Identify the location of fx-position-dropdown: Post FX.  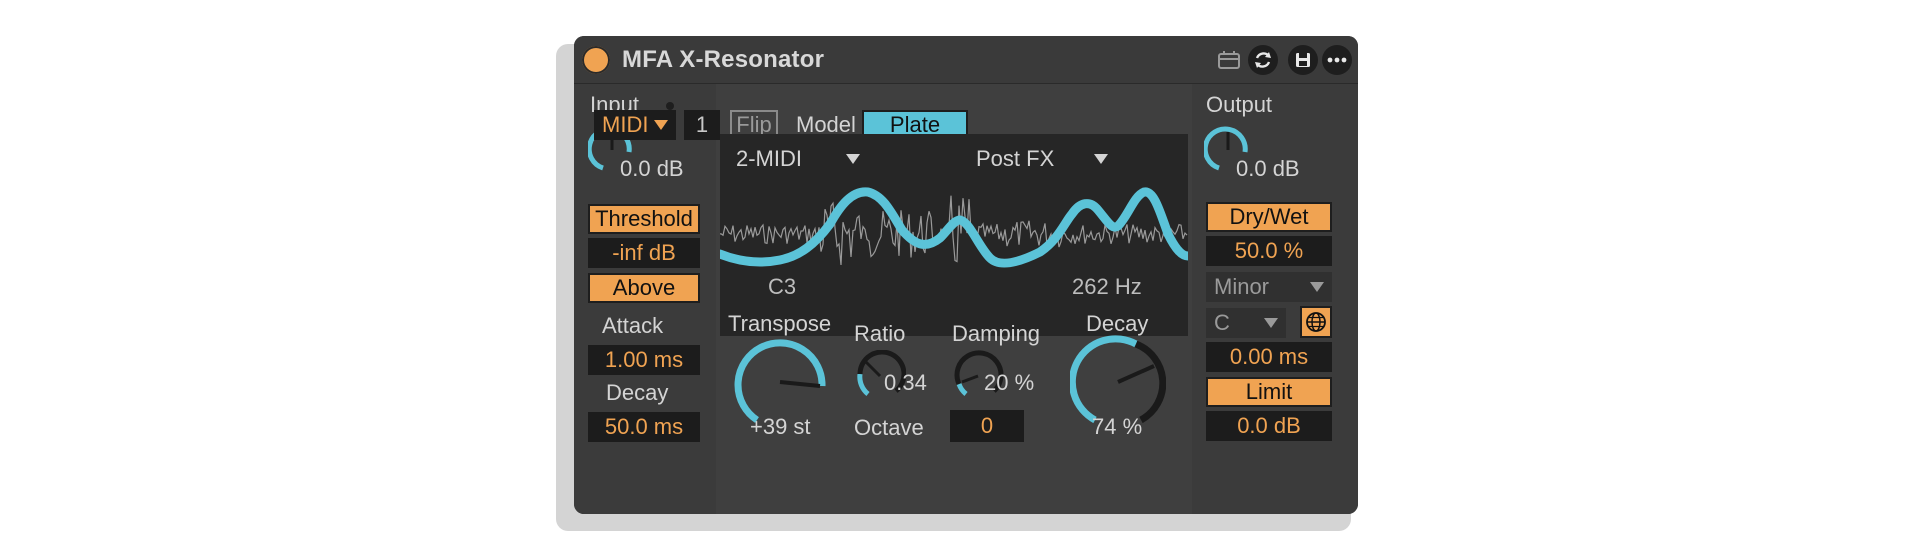
(1042, 159).